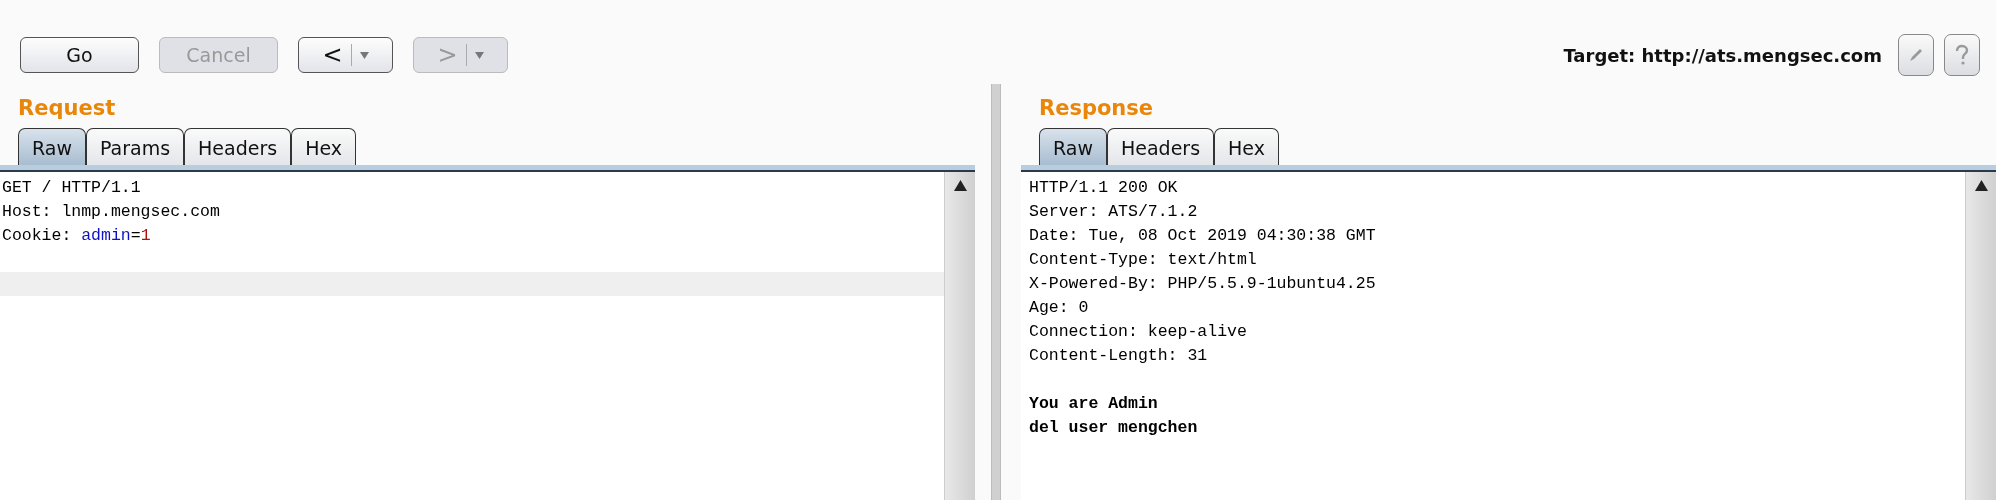 The width and height of the screenshot is (1996, 500). What do you see at coordinates (79, 55) in the screenshot?
I see `go-button: Go` at bounding box center [79, 55].